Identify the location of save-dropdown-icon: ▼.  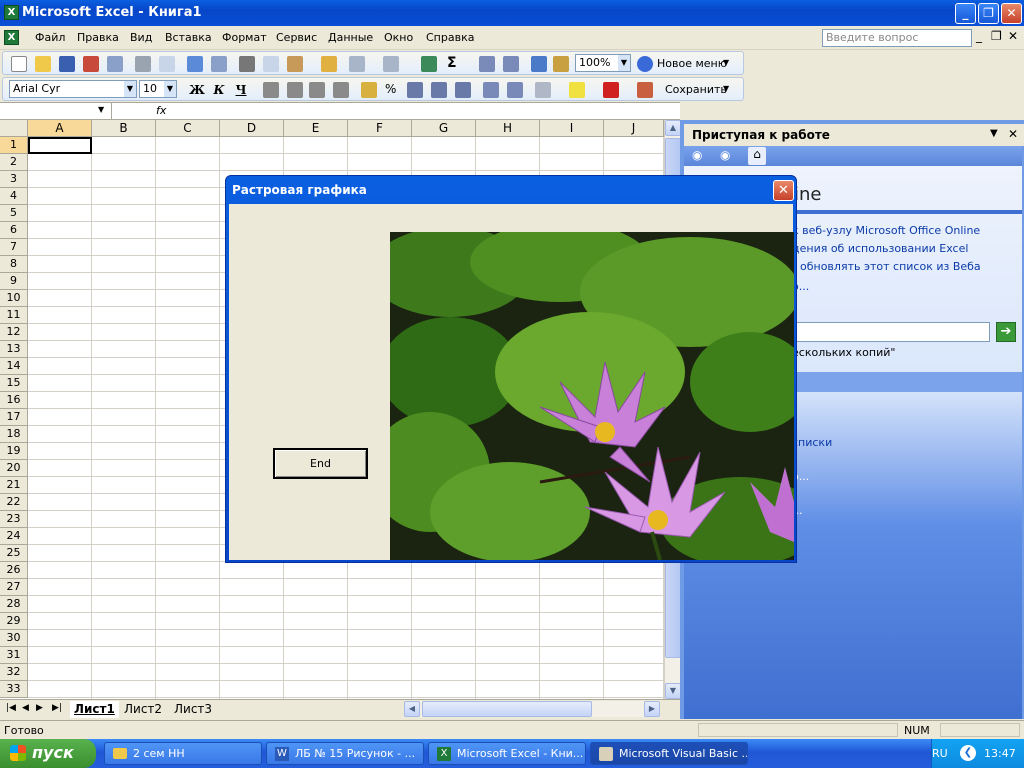
(726, 88).